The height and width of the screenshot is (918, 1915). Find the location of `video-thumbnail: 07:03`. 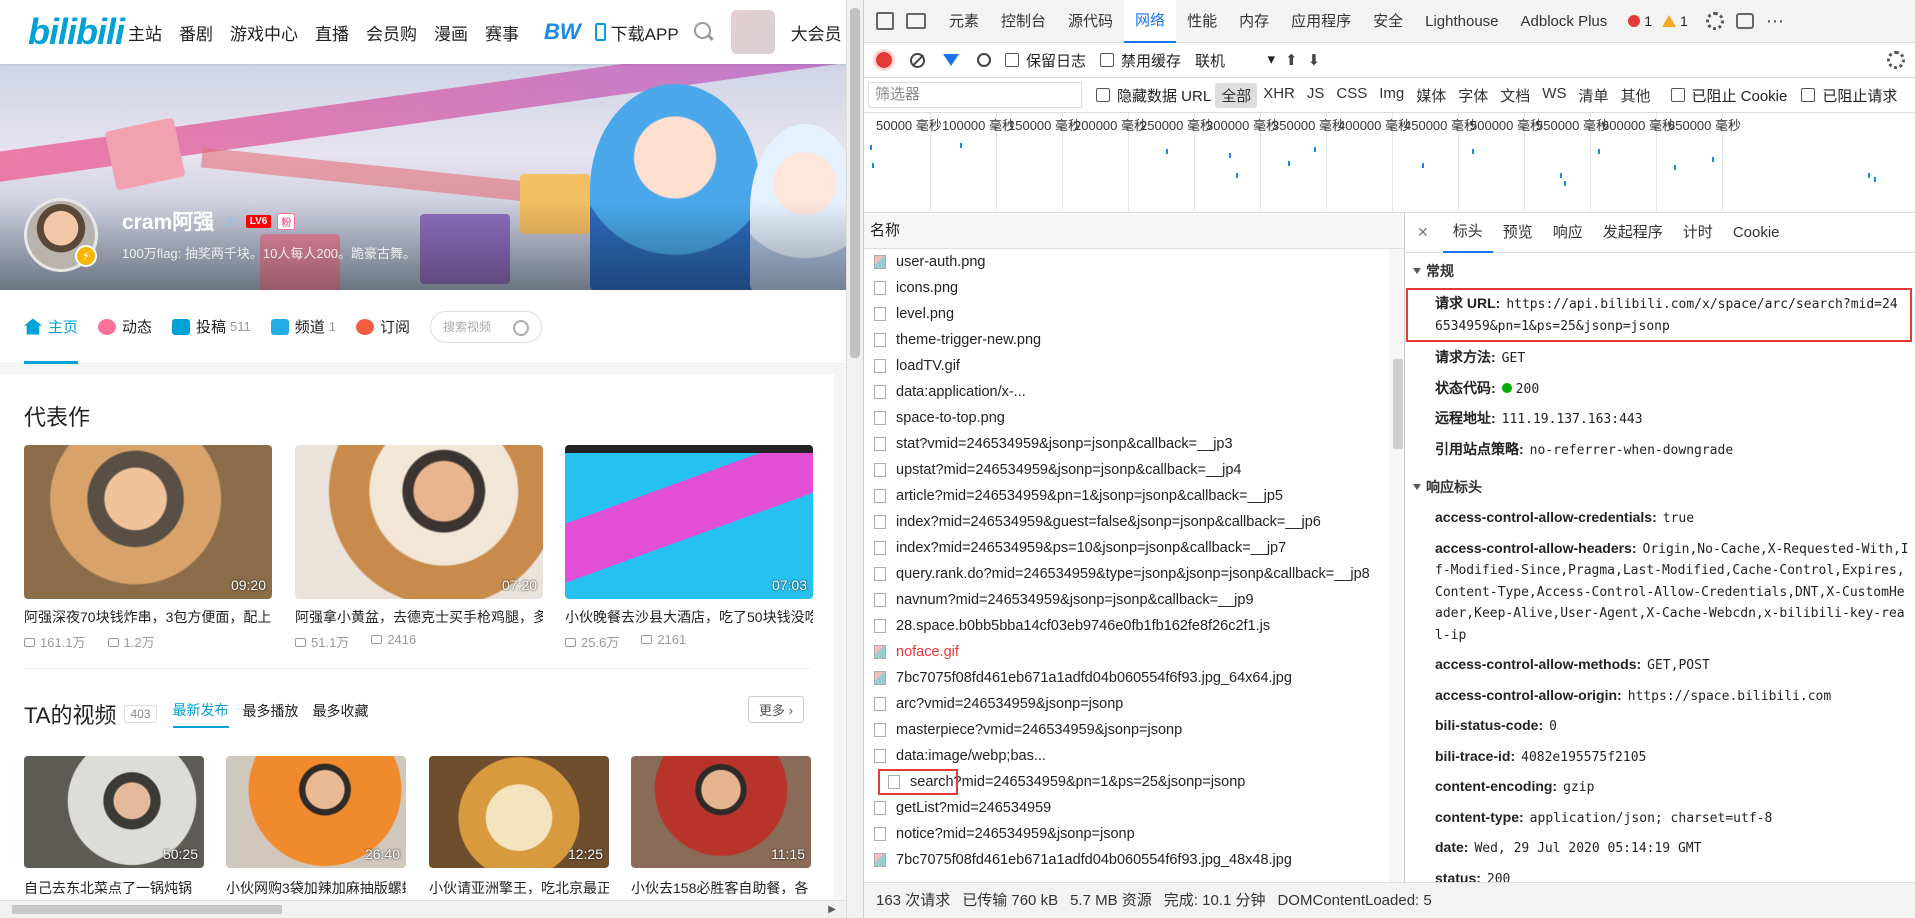

video-thumbnail: 07:03 is located at coordinates (689, 522).